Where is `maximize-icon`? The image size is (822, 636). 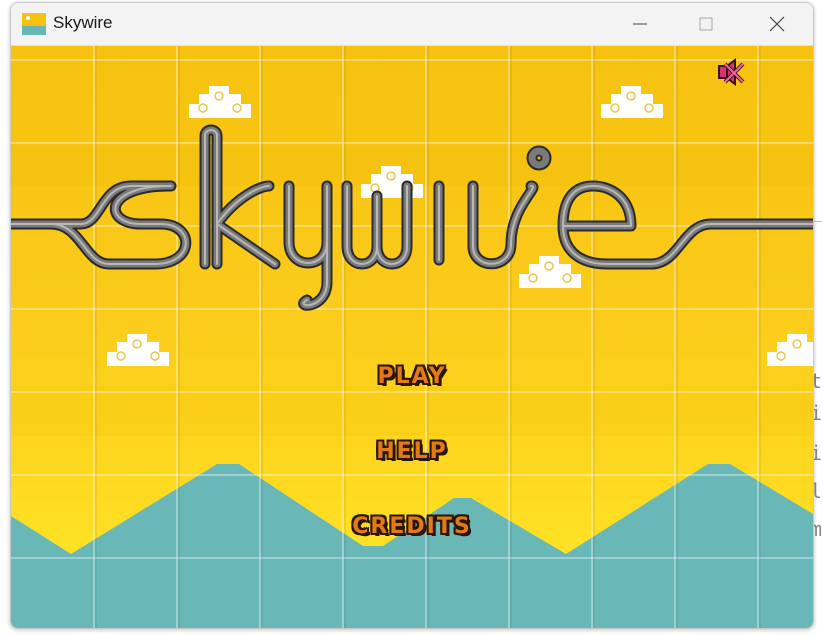
maximize-icon is located at coordinates (706, 24).